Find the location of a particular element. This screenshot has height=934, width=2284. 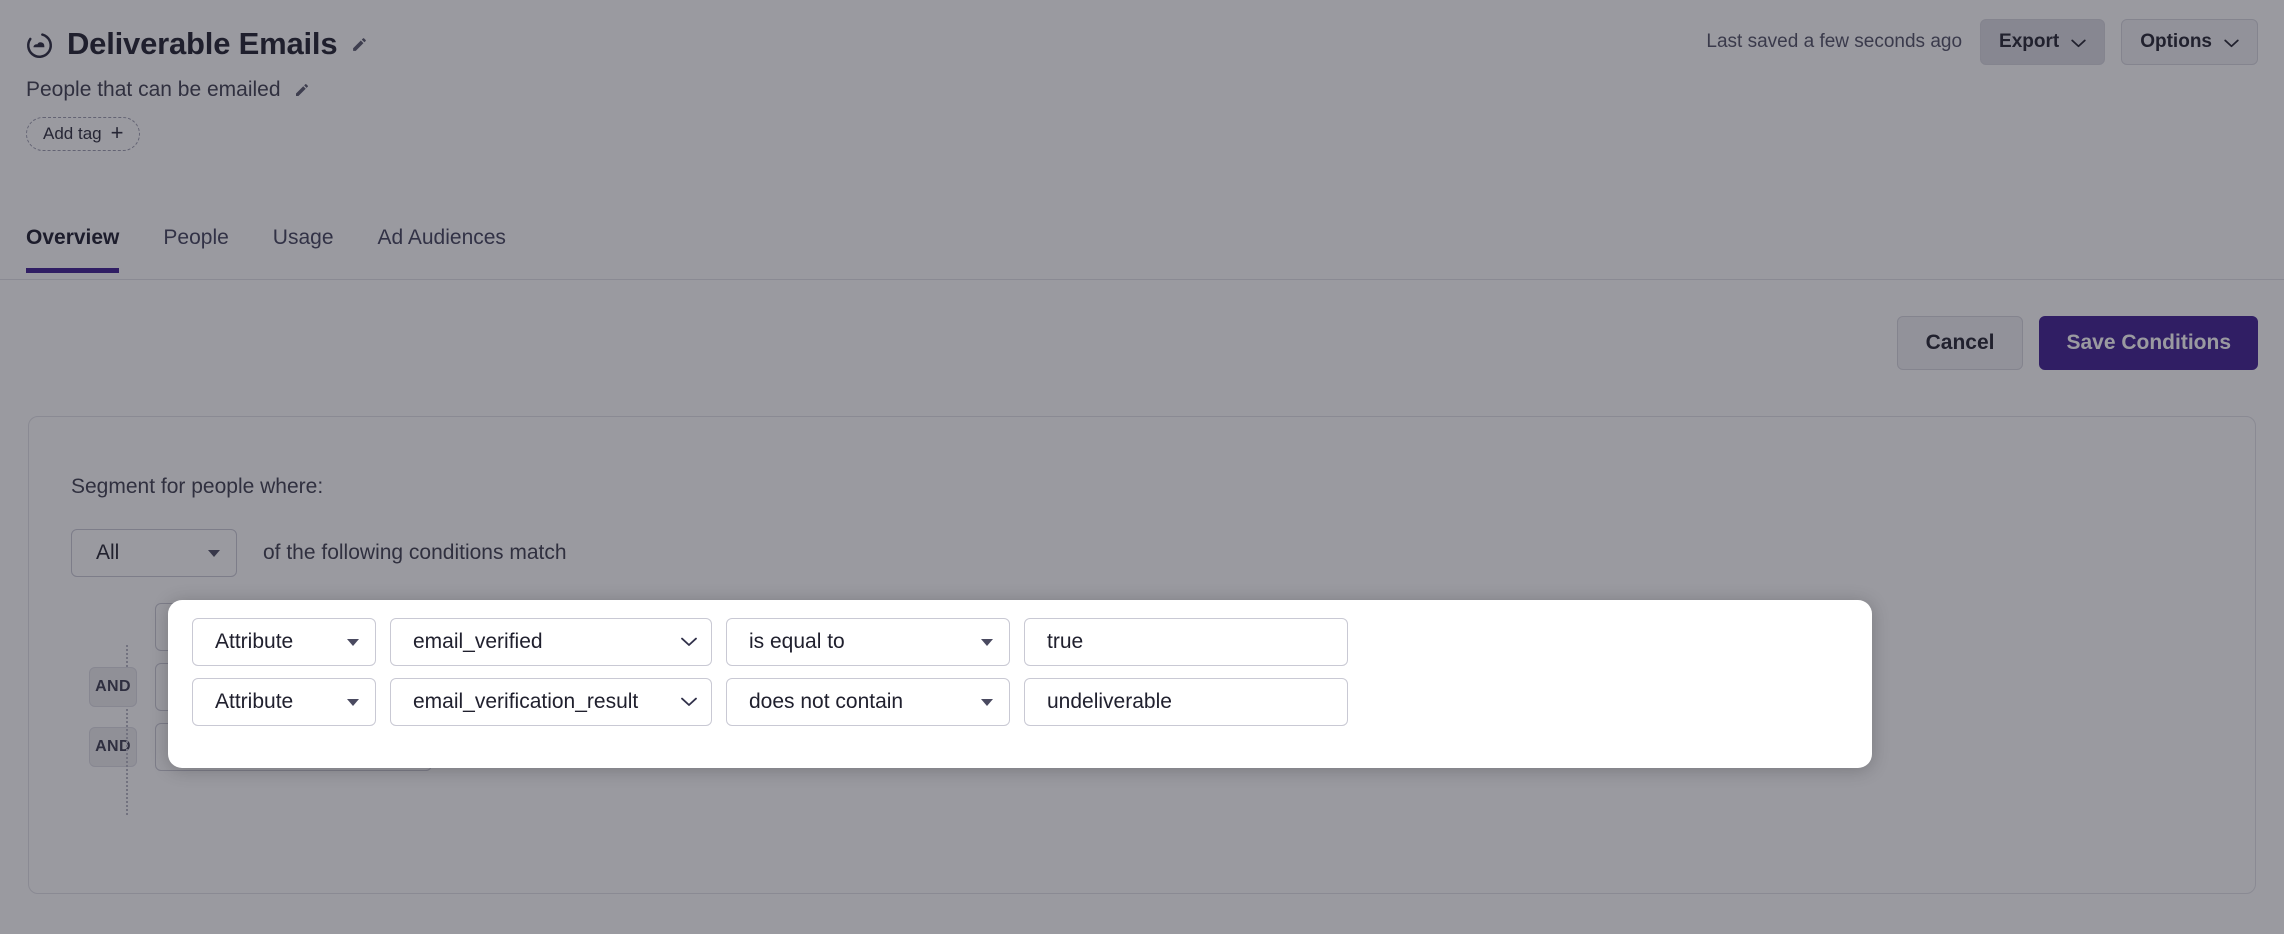

segment-label: Segment for people where: is located at coordinates (197, 486).